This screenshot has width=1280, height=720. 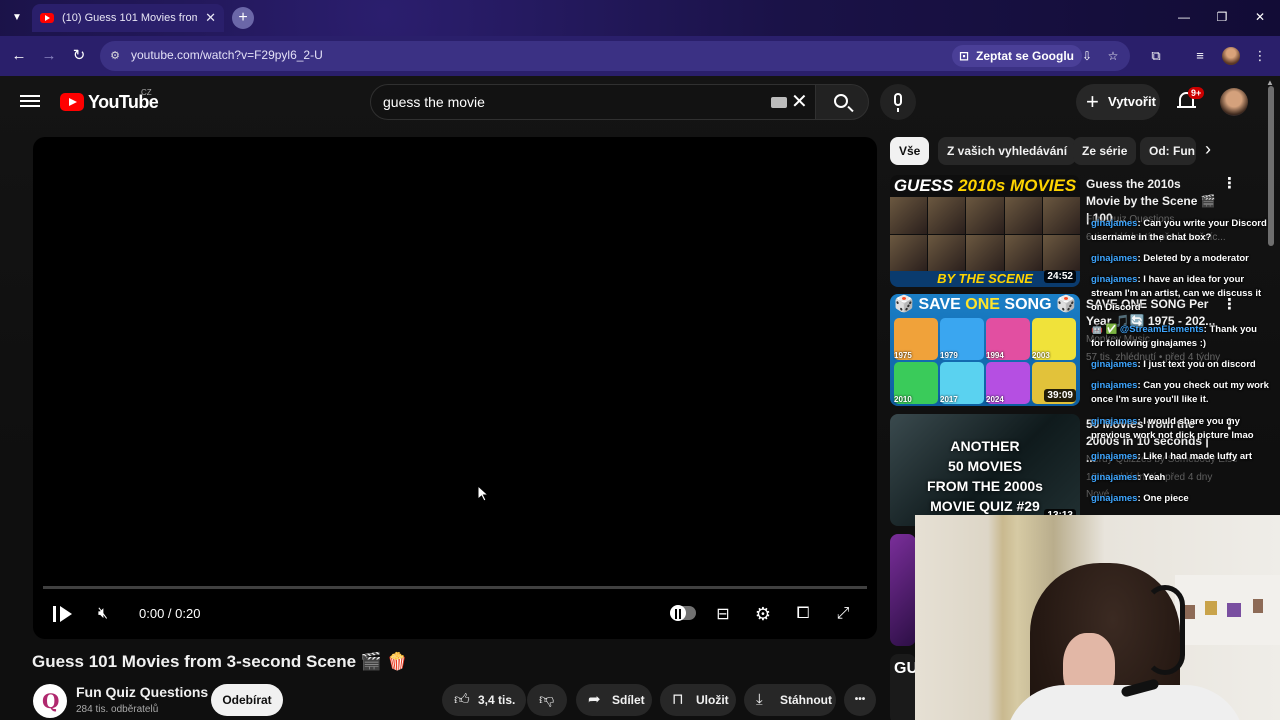 What do you see at coordinates (220, 661) in the screenshot?
I see `video-title: Guess 101 Movies from 3-second Scene 🎬 🍿` at bounding box center [220, 661].